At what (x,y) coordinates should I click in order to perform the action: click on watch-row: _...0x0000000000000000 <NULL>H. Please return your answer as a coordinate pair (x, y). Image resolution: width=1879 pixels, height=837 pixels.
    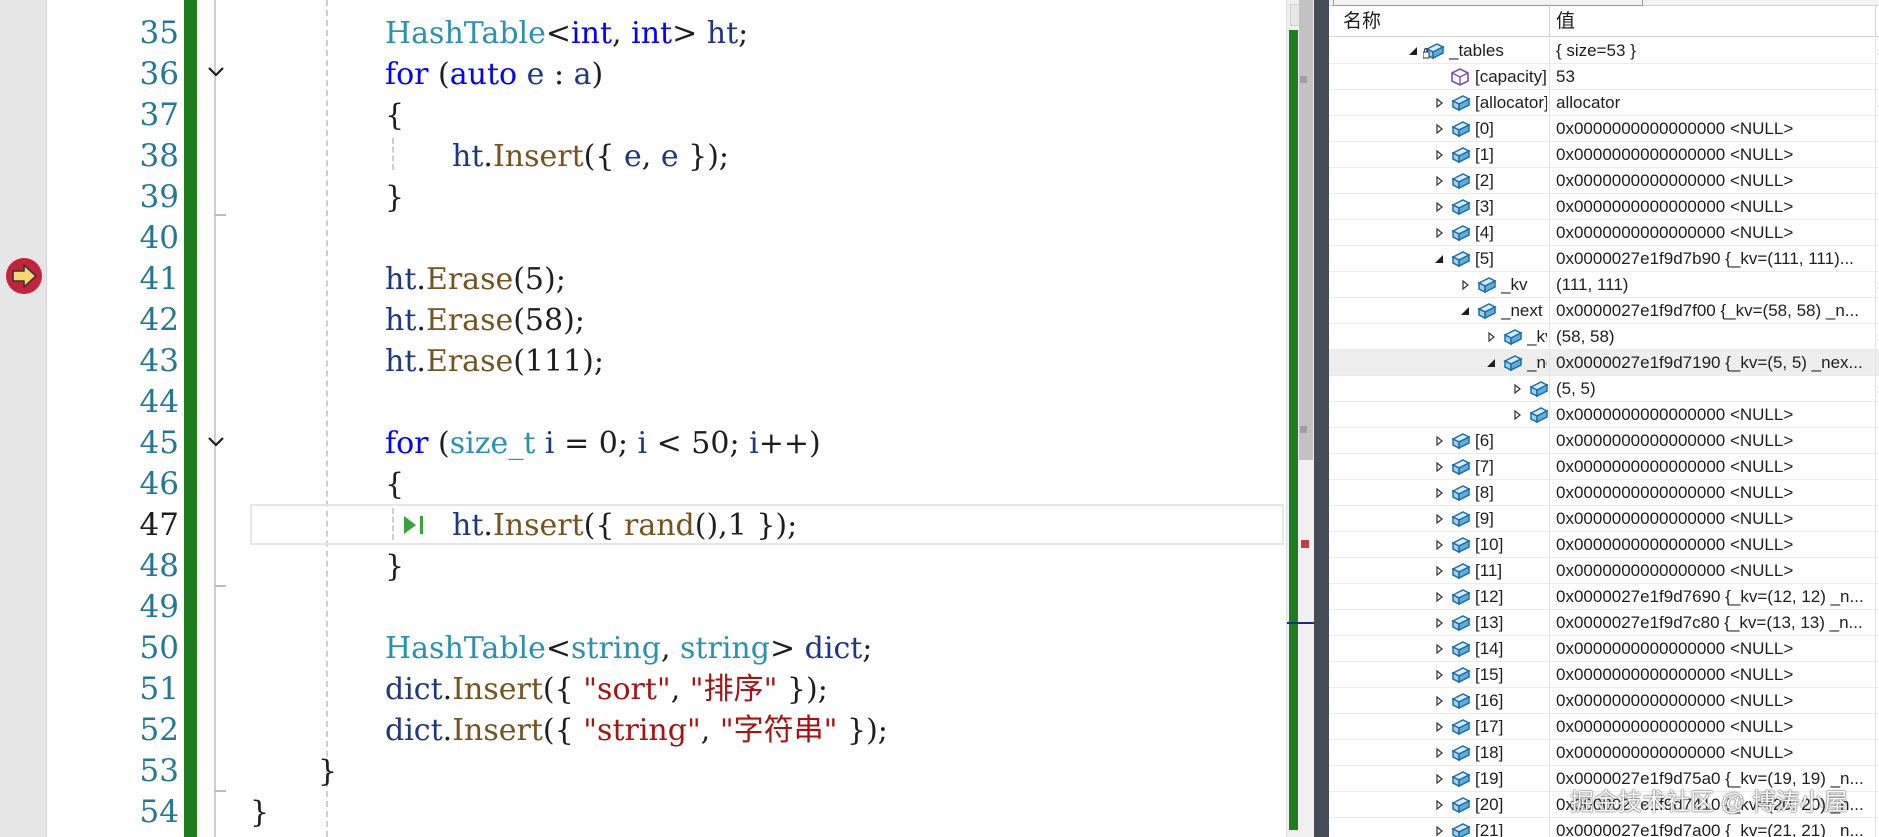
    Looking at the image, I should click on (1604, 415).